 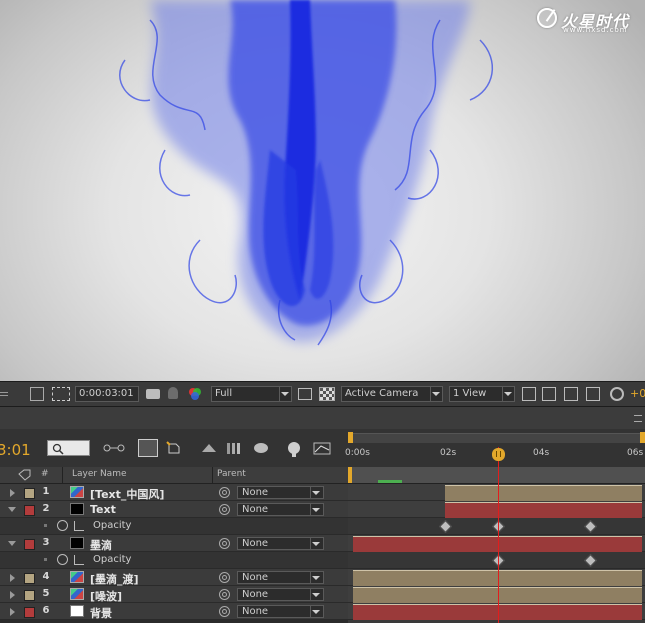 What do you see at coordinates (174, 448) in the screenshot?
I see `hide-shy-layers-icon` at bounding box center [174, 448].